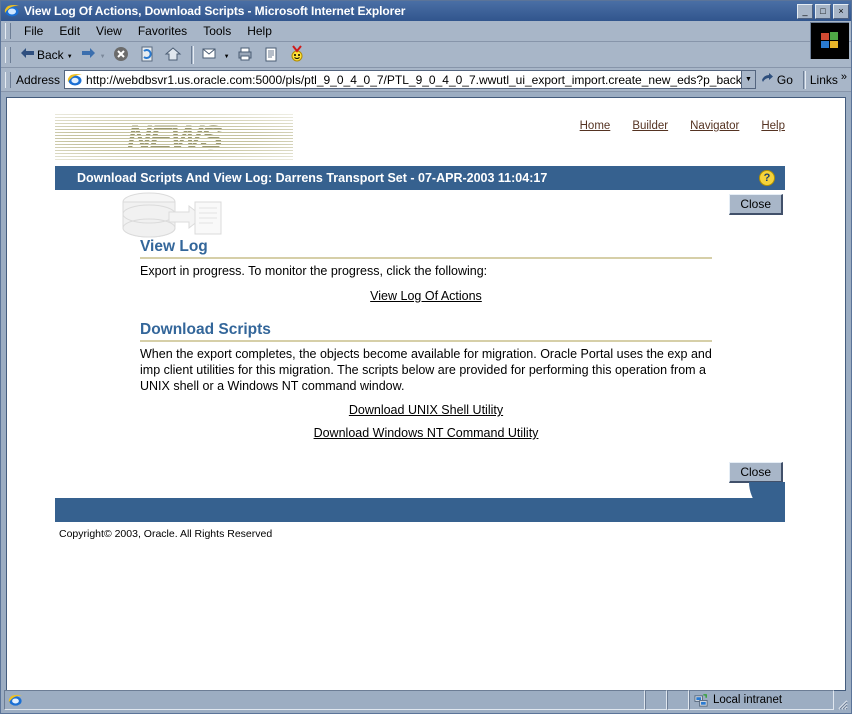  I want to click on refresh-icon, so click(148, 55).